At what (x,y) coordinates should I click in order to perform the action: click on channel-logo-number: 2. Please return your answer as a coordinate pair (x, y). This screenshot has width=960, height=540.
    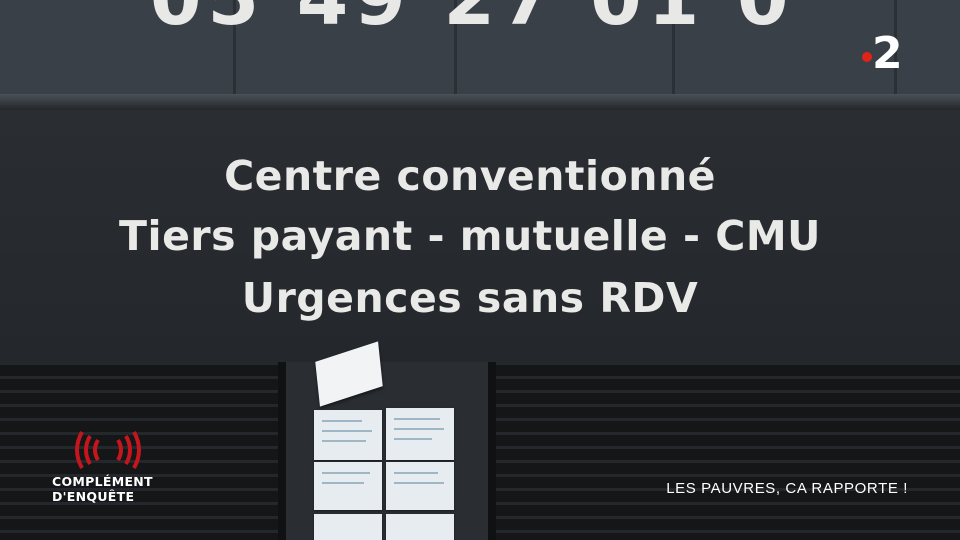
    Looking at the image, I should click on (887, 53).